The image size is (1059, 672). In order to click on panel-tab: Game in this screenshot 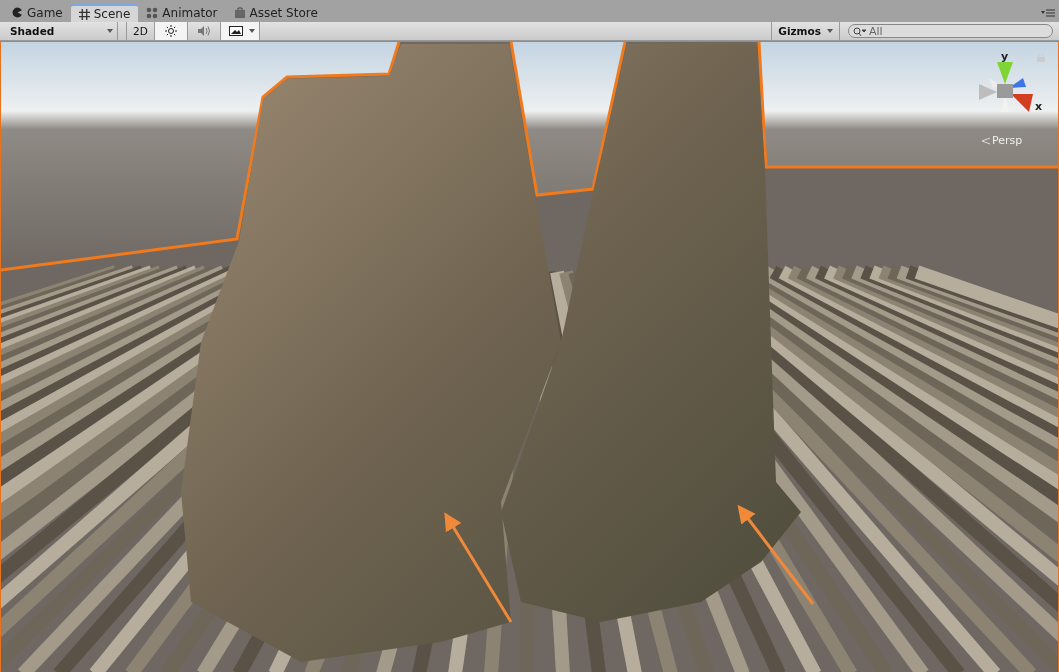, I will do `click(37, 12)`.